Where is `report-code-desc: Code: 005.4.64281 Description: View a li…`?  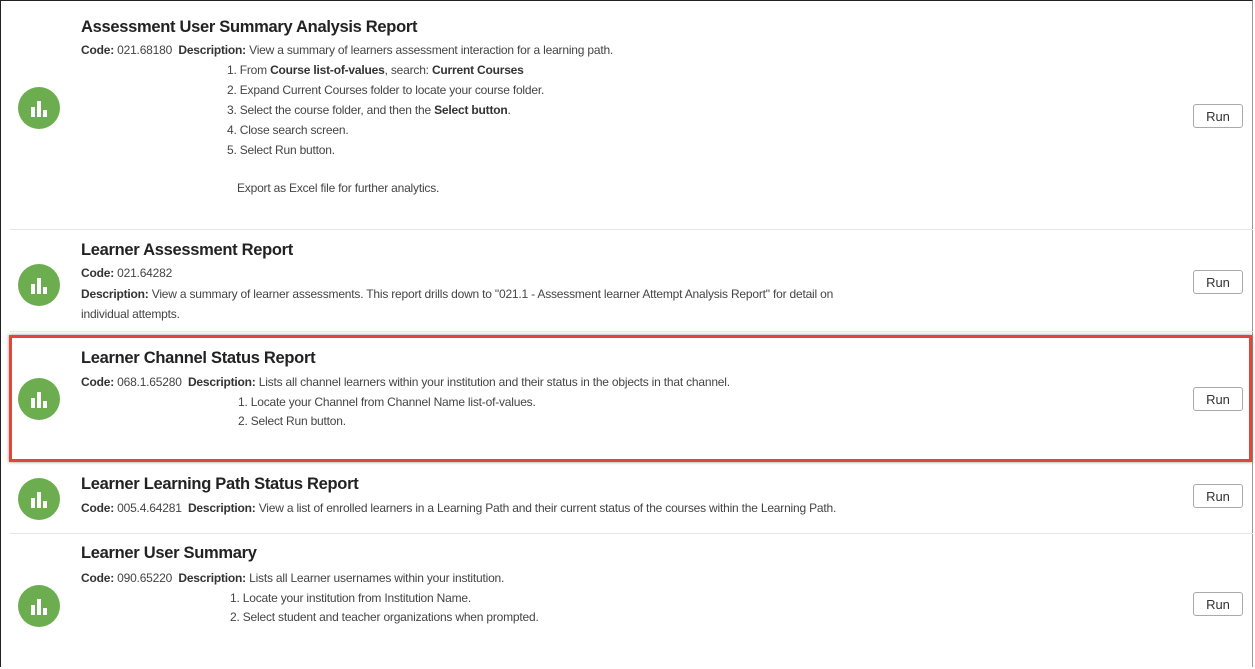
report-code-desc: Code: 005.4.64281 Description: View a li… is located at coordinates (458, 508).